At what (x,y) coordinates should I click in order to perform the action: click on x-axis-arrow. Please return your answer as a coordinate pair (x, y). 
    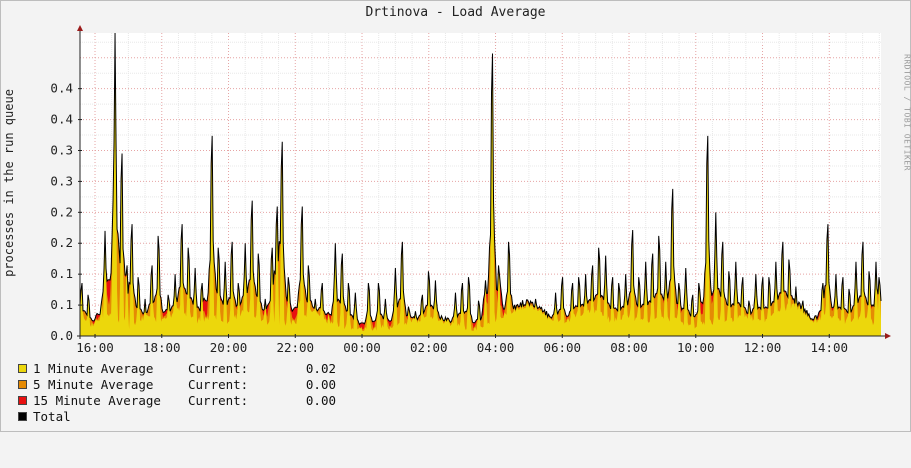
    Looking at the image, I should click on (888, 336).